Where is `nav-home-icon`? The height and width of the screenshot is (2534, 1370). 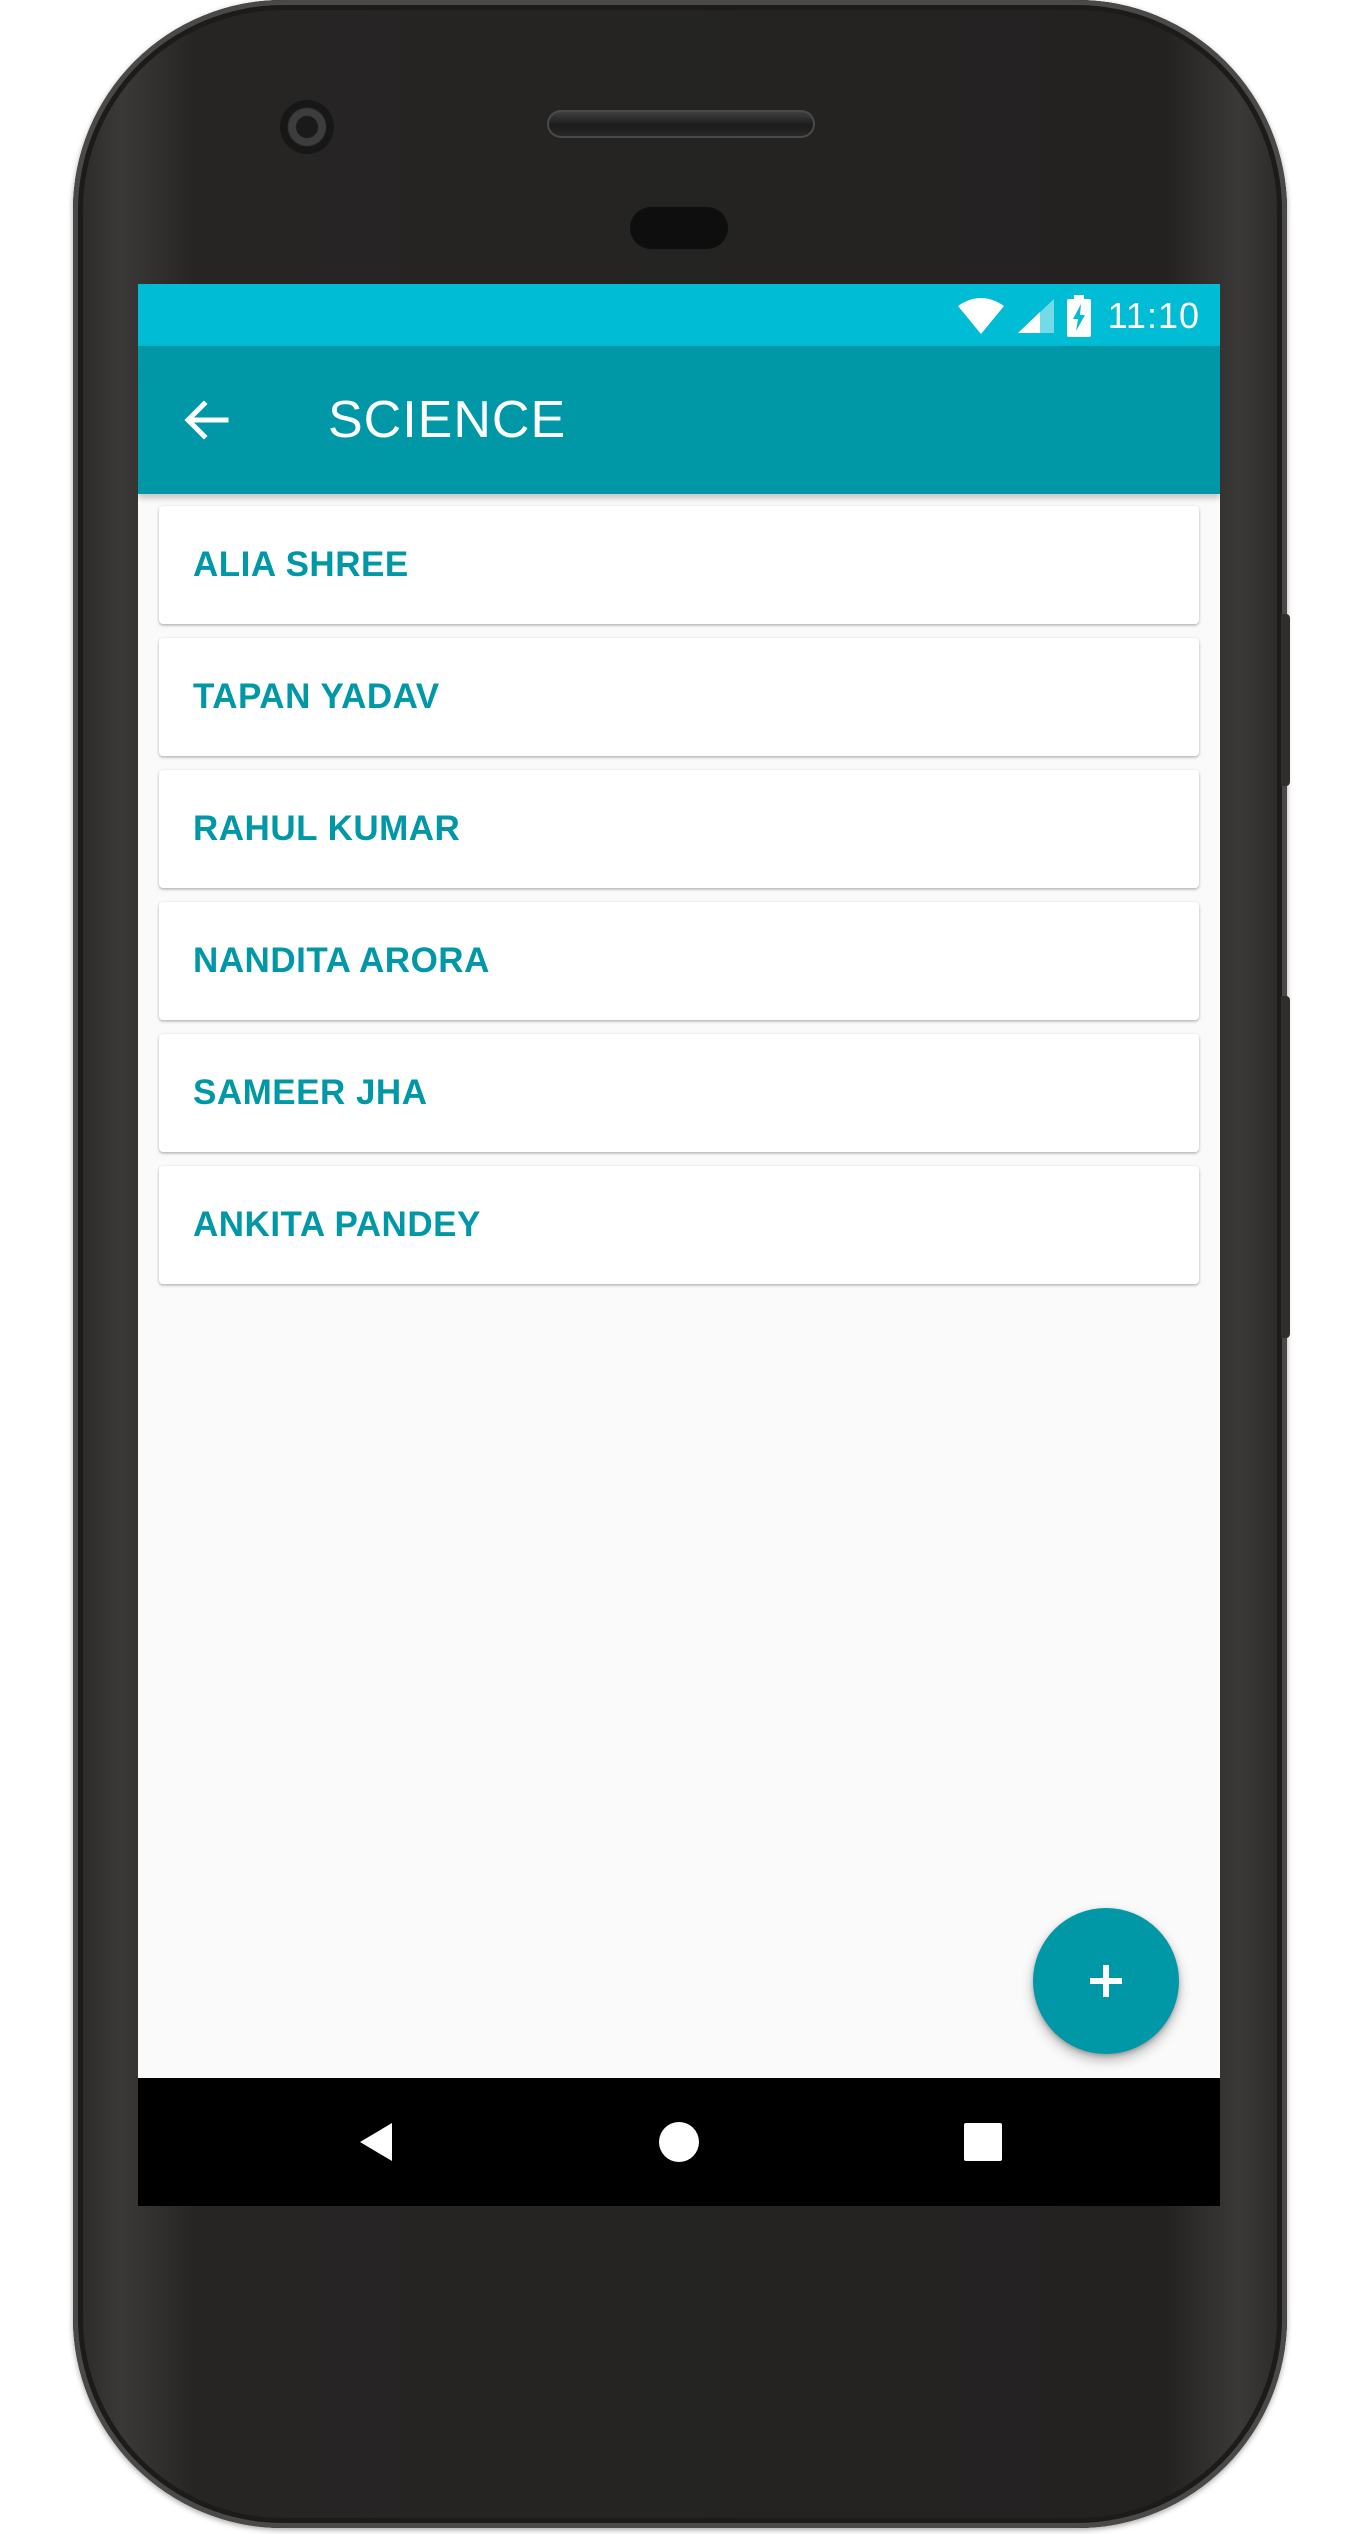 nav-home-icon is located at coordinates (679, 2142).